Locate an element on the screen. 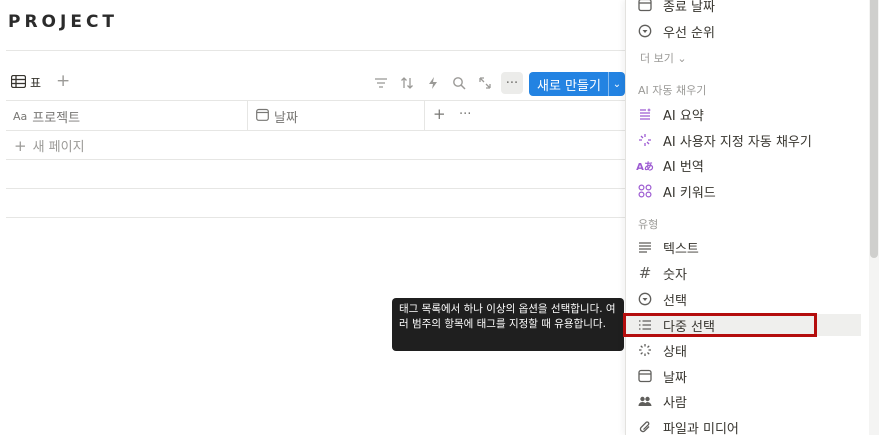 The height and width of the screenshot is (435, 887). menu-item-ai-custom-autofill: AI 사용자 지정 자동 채우기 is located at coordinates (749, 140).